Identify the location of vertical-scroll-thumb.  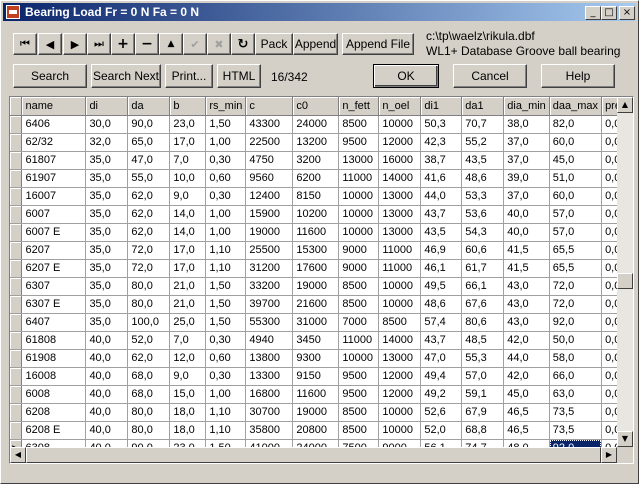
(625, 281).